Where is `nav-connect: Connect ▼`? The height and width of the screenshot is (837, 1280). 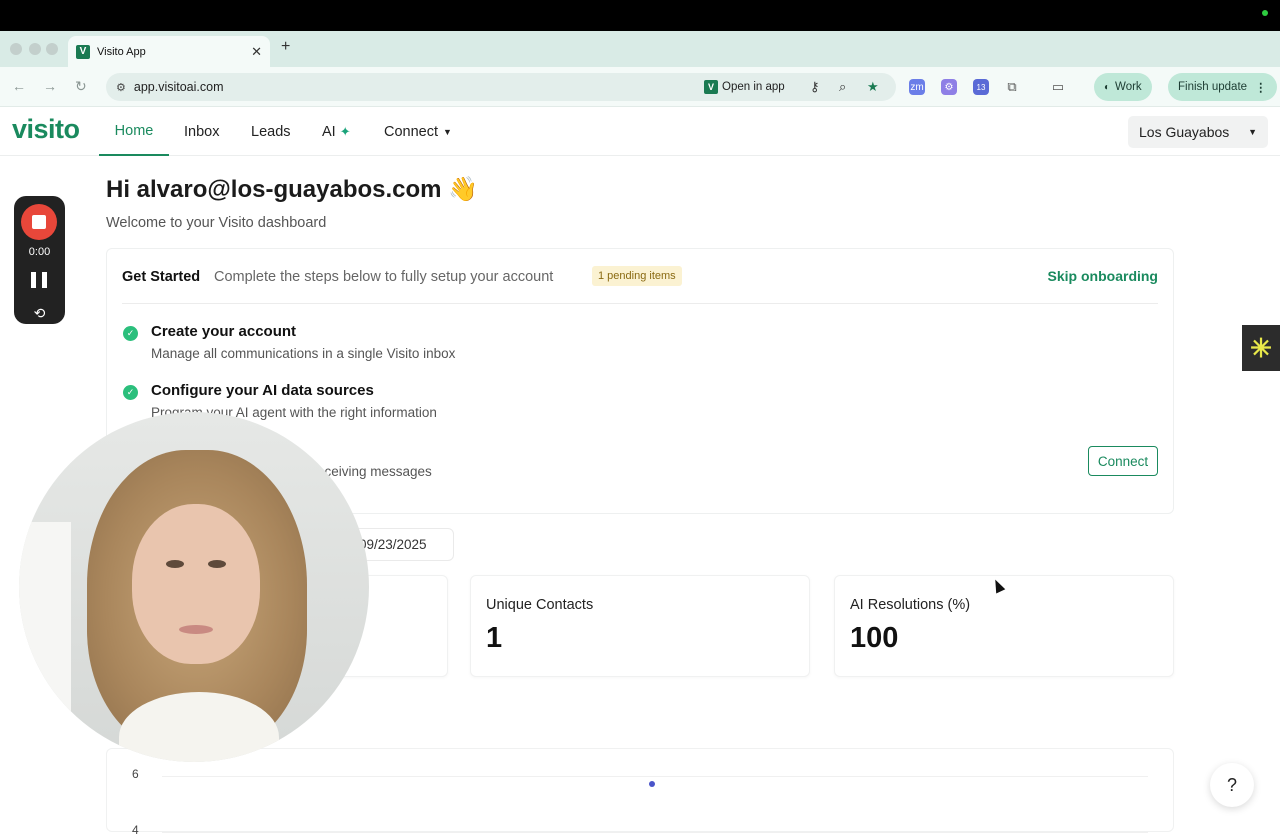 nav-connect: Connect ▼ is located at coordinates (418, 131).